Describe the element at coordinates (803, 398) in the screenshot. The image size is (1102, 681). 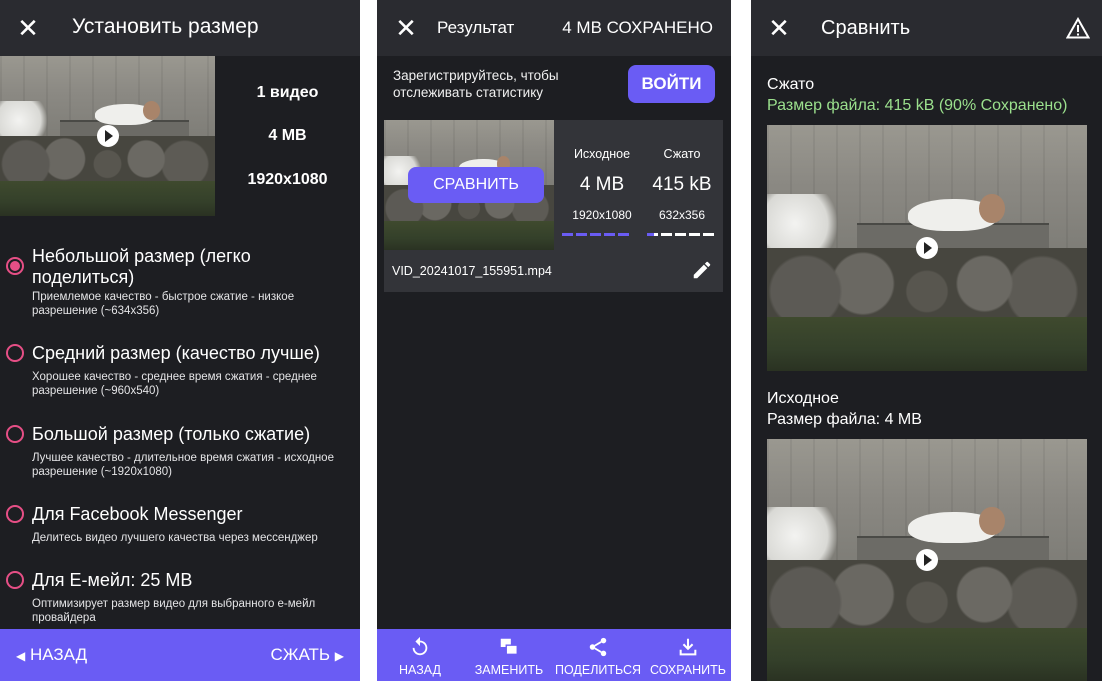
I see `original-heading: Исходное` at that location.